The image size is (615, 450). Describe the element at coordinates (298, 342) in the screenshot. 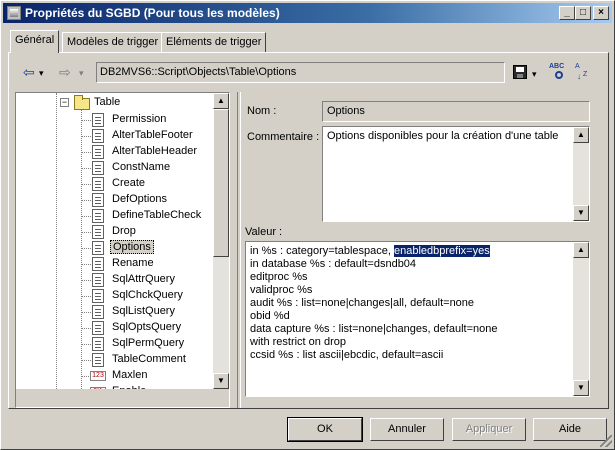

I see `valeur-line: with restrict on drop` at that location.